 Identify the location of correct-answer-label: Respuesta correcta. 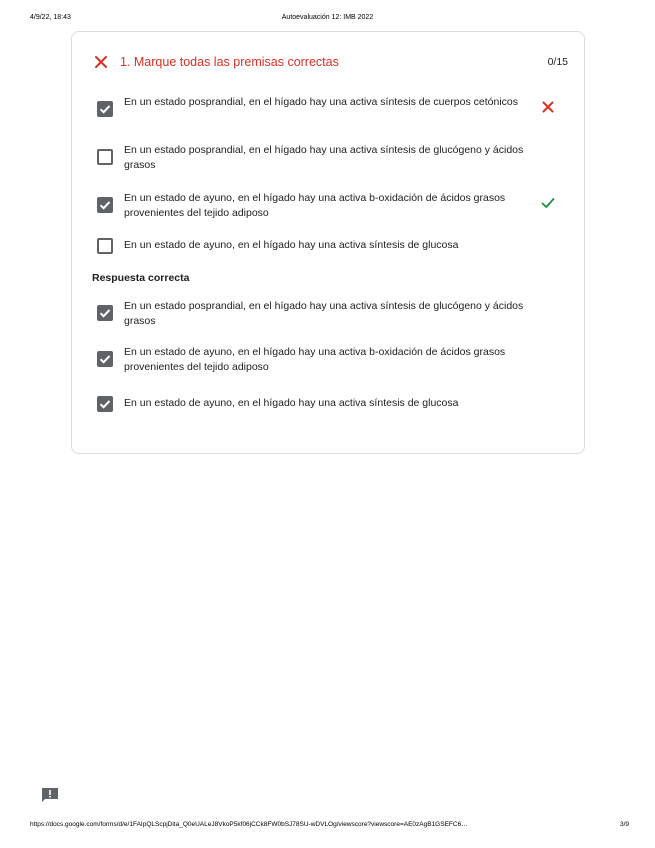
(141, 278).